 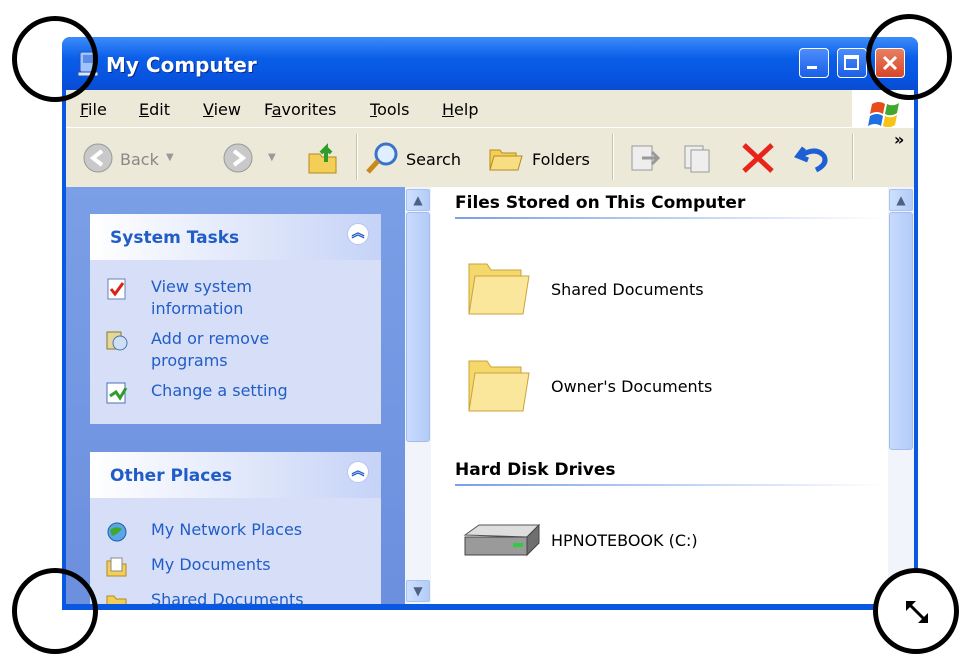 I want to click on back-button: Back ▼, so click(x=126, y=158).